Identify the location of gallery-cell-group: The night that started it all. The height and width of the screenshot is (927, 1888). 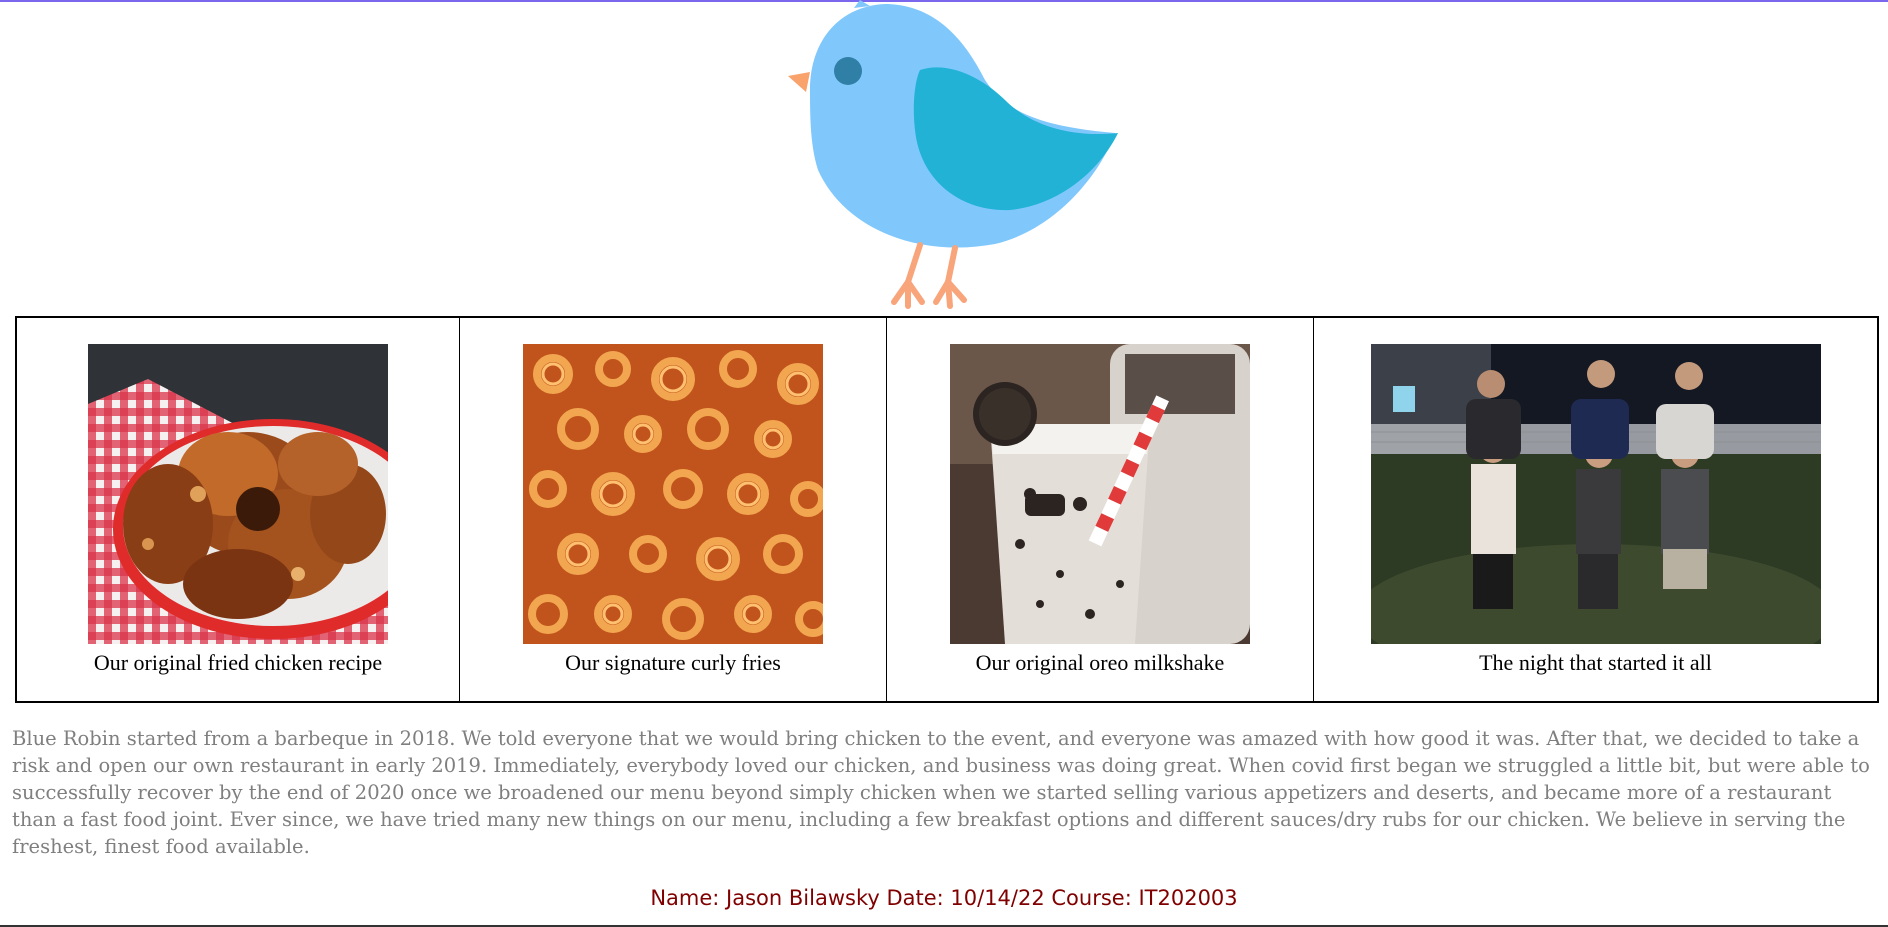
(1596, 509).